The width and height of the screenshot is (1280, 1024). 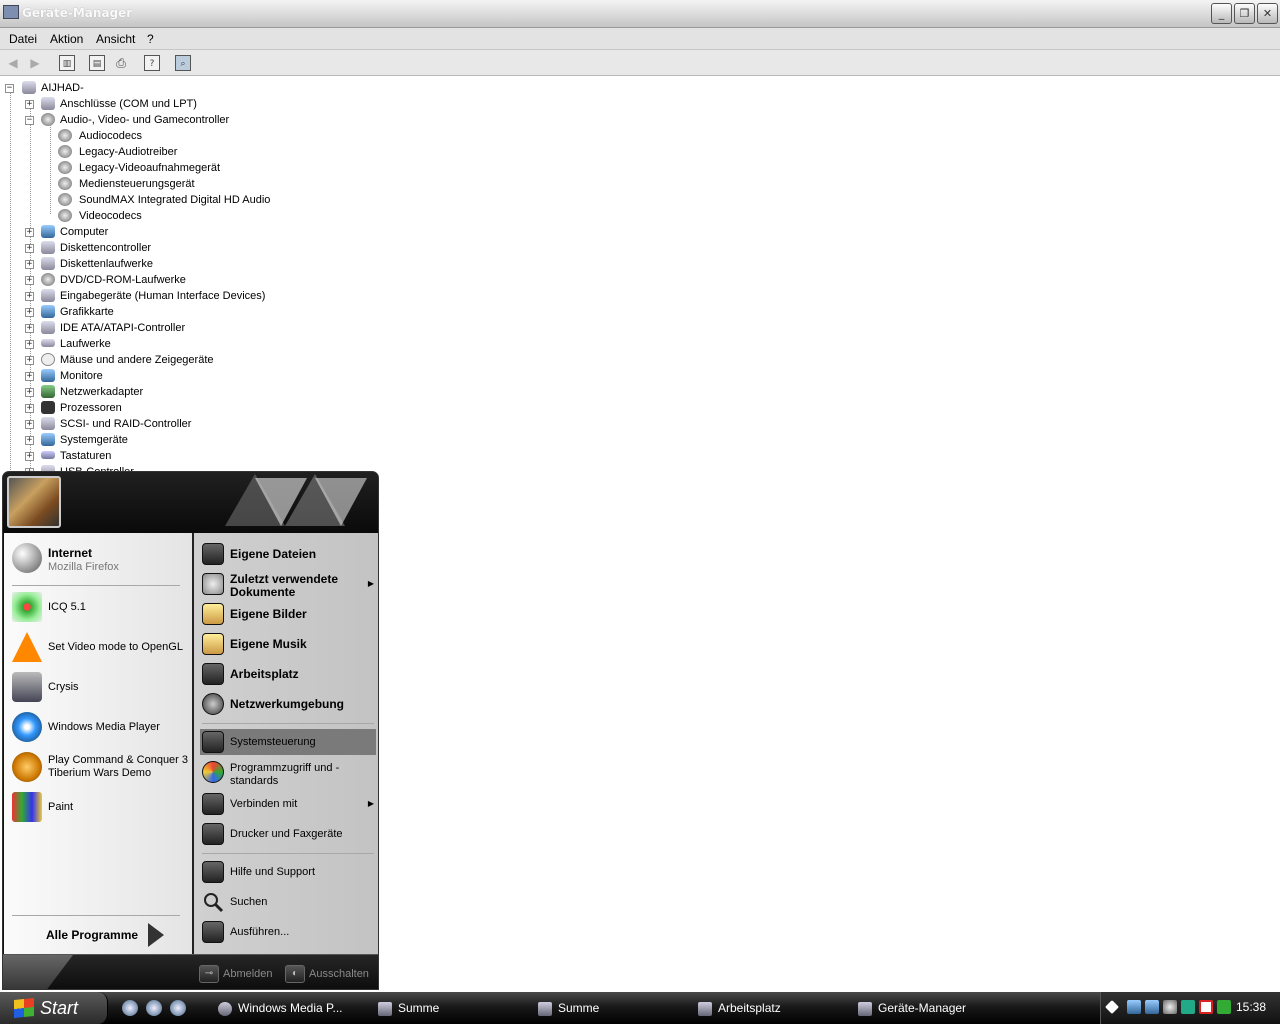 I want to click on properties-icon: ▤, so click(x=97, y=63).